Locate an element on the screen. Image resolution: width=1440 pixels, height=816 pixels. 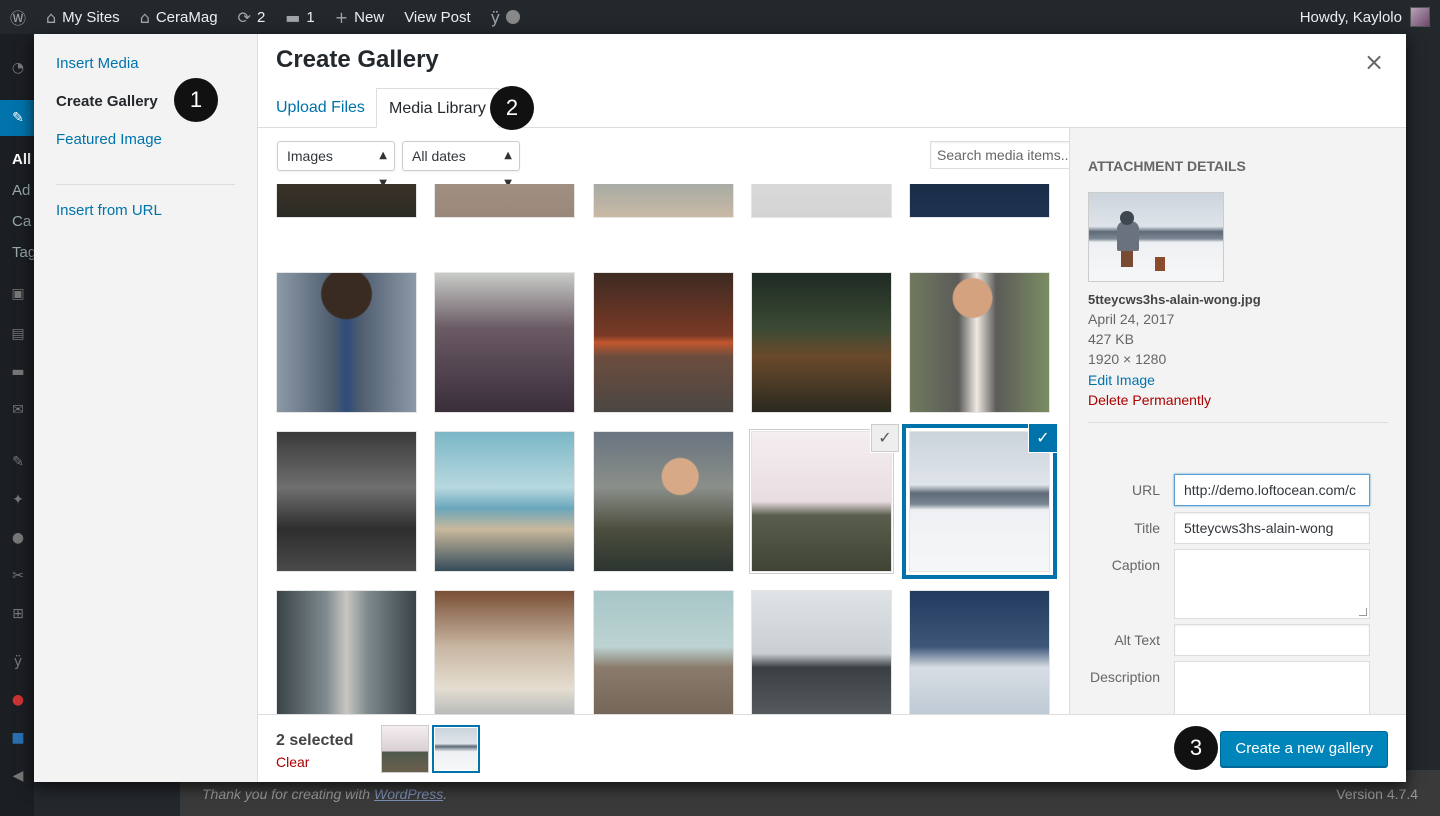
view-post-label: View Post is located at coordinates (437, 17).